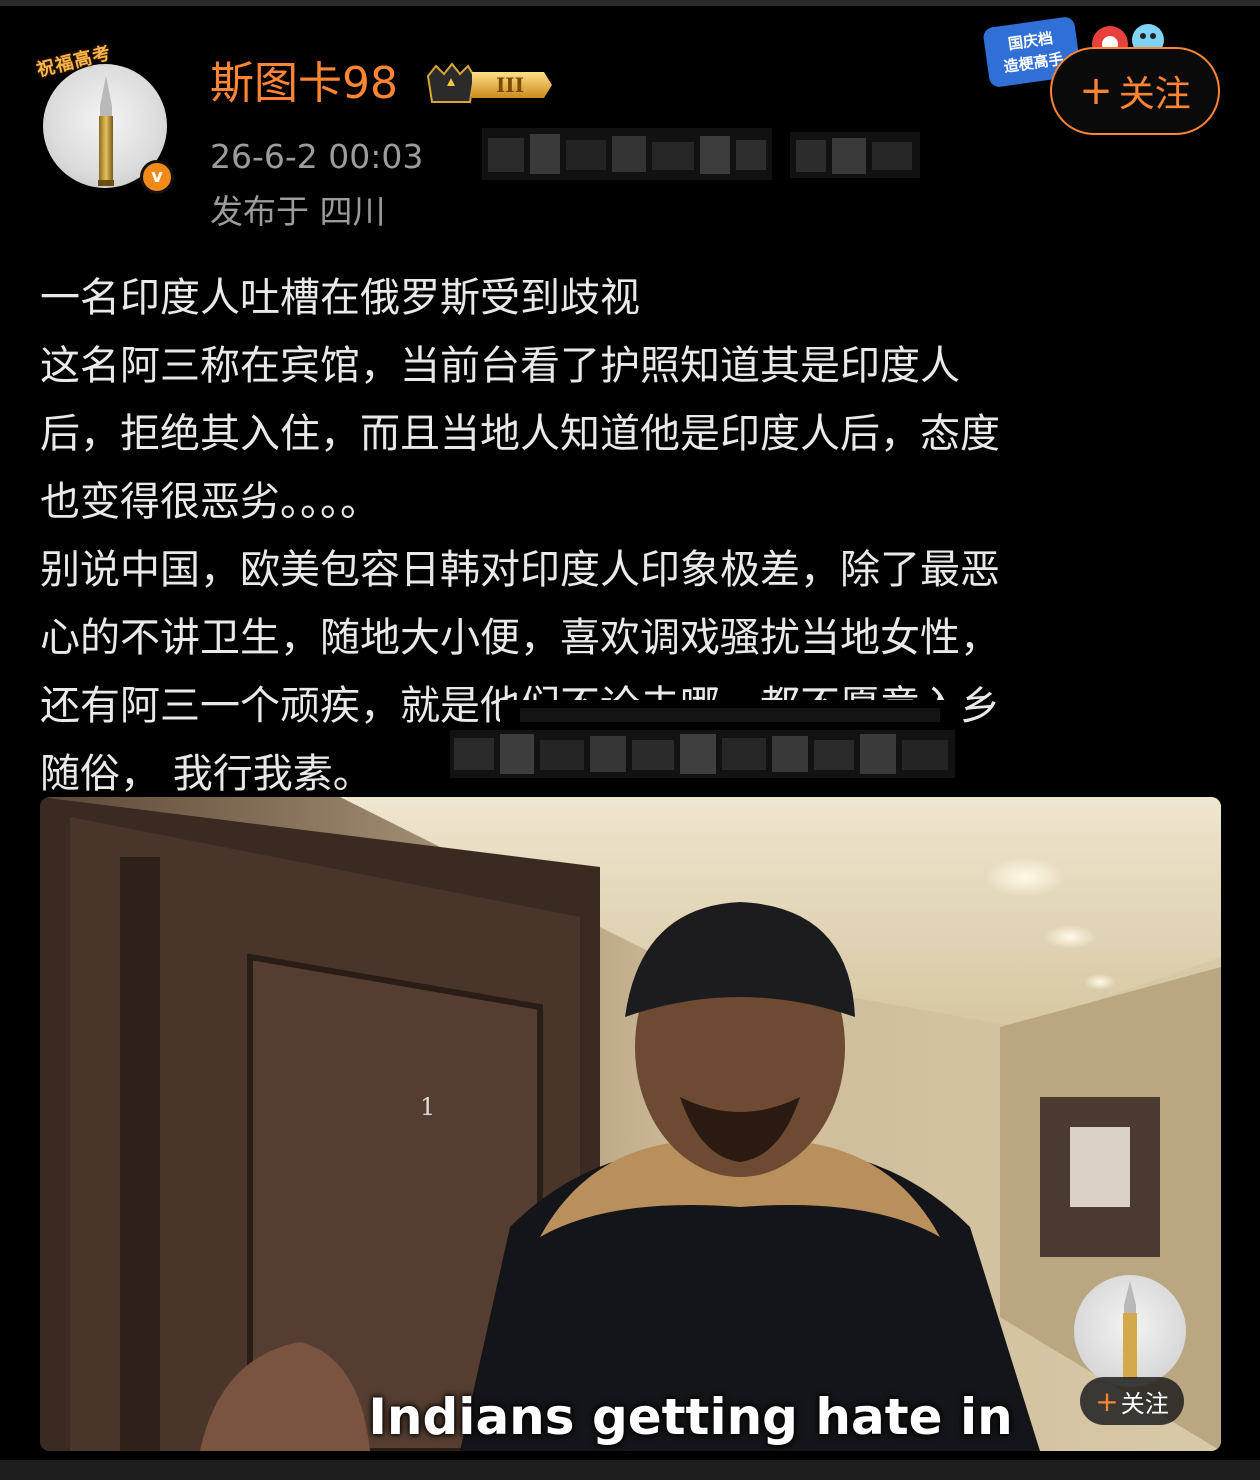 The height and width of the screenshot is (1480, 1260). Describe the element at coordinates (520, 638) in the screenshot. I see `post-line: 心的不讲卫生，随地大小便，喜欢调戏骚扰当地女性，` at that location.